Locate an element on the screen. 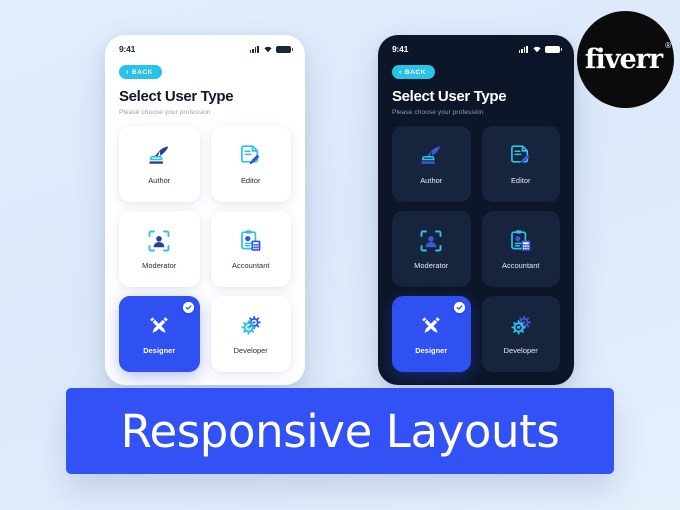  promo-banner-text: Responsive Layouts is located at coordinates (340, 431).